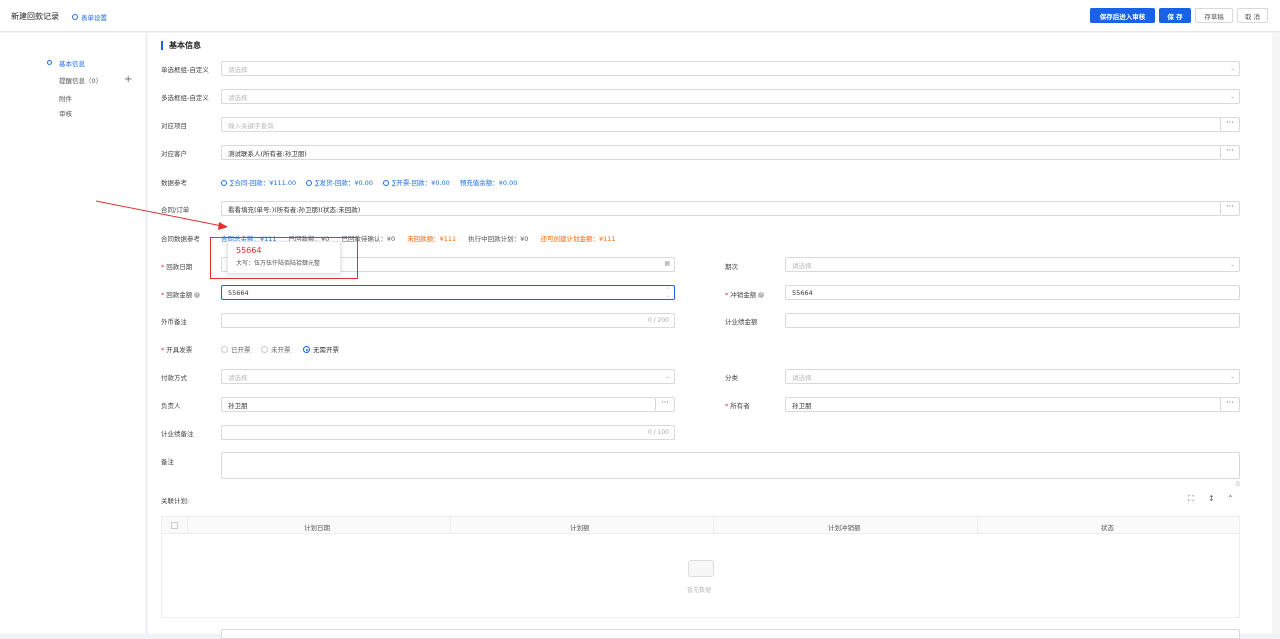 This screenshot has height=639, width=1280. What do you see at coordinates (161, 215) in the screenshot?
I see `annotation-arrow` at bounding box center [161, 215].